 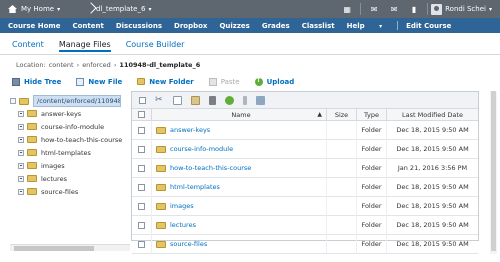 I want to click on tree-node-label: how-to-teach-this-course, so click(x=81, y=140).